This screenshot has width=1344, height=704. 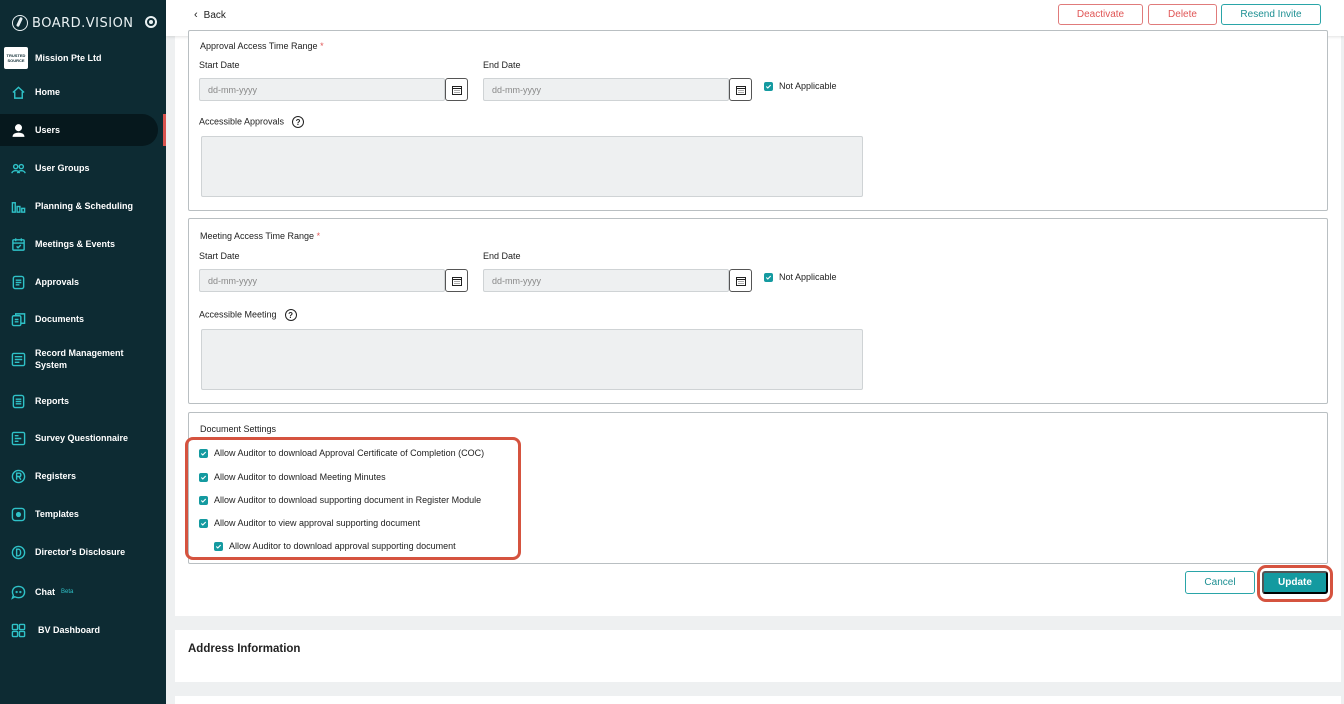 I want to click on sidebar-item-templates: Templates, so click(x=83, y=514).